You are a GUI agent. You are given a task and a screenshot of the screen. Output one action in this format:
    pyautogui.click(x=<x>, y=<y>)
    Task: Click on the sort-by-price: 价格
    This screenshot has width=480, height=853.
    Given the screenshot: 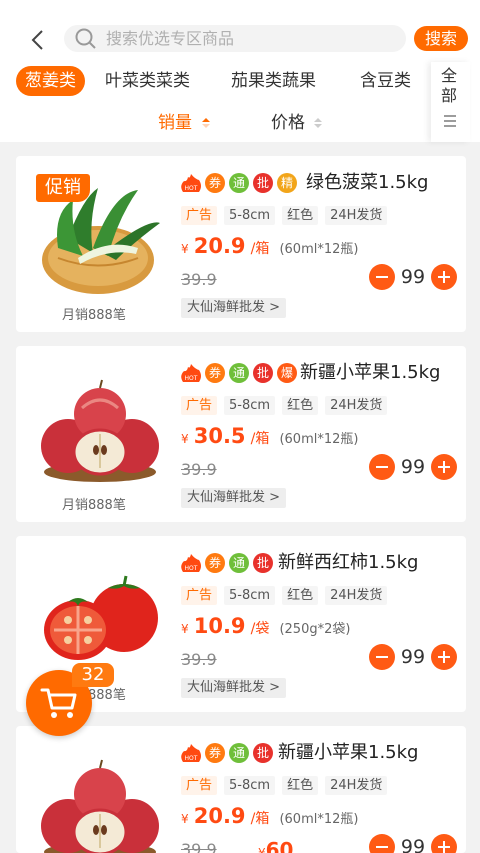 What is the action you would take?
    pyautogui.click(x=296, y=123)
    